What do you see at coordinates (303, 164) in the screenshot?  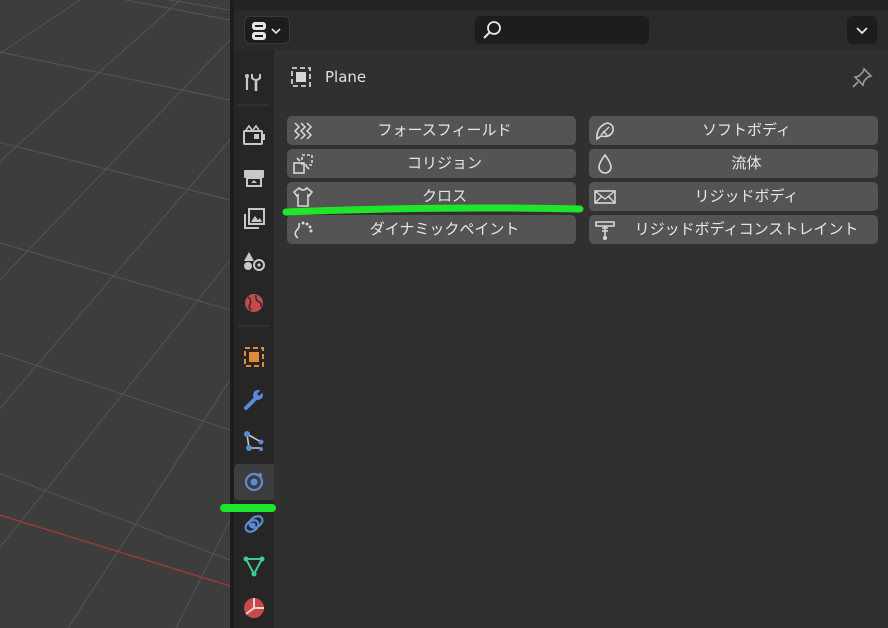 I see `collision-icon` at bounding box center [303, 164].